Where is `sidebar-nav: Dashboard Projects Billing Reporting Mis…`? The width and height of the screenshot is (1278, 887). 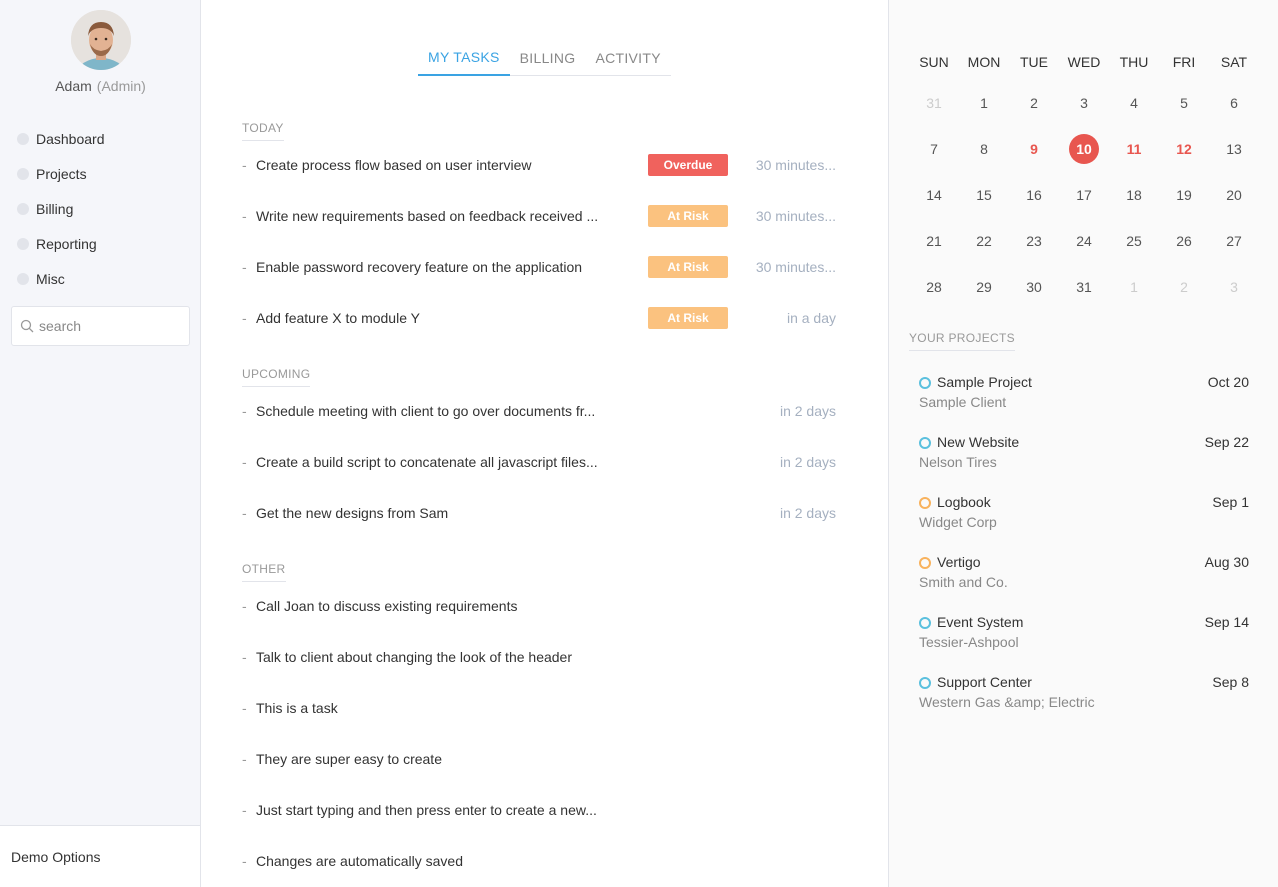 sidebar-nav: Dashboard Projects Billing Reporting Mis… is located at coordinates (100, 208).